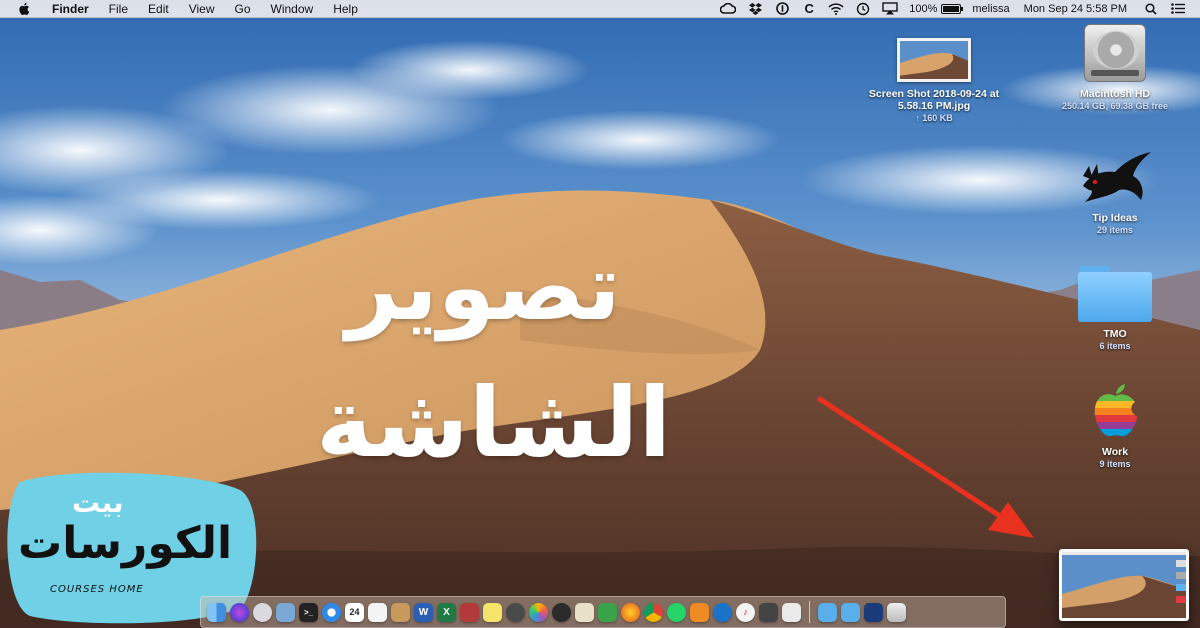  What do you see at coordinates (377, 612) in the screenshot?
I see `dock-textedit-icon` at bounding box center [377, 612].